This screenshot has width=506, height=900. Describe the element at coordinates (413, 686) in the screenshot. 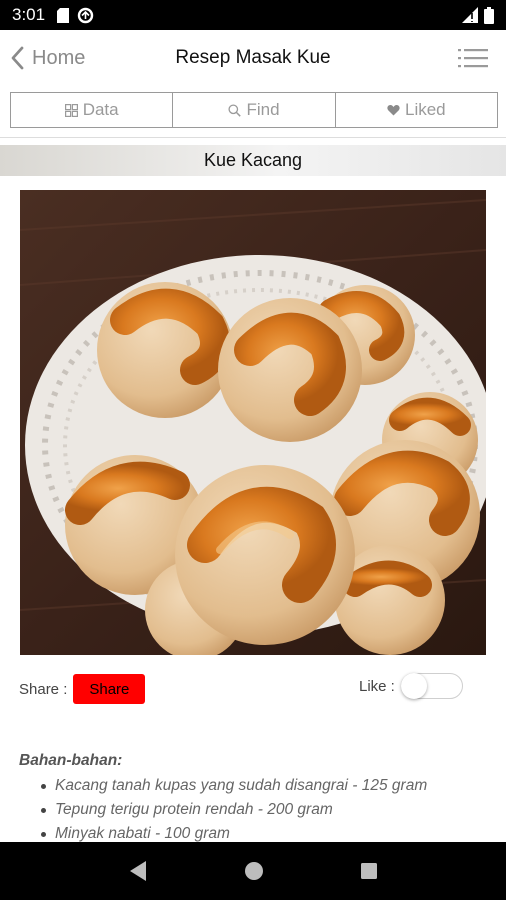

I see `like-toggle-knob` at that location.